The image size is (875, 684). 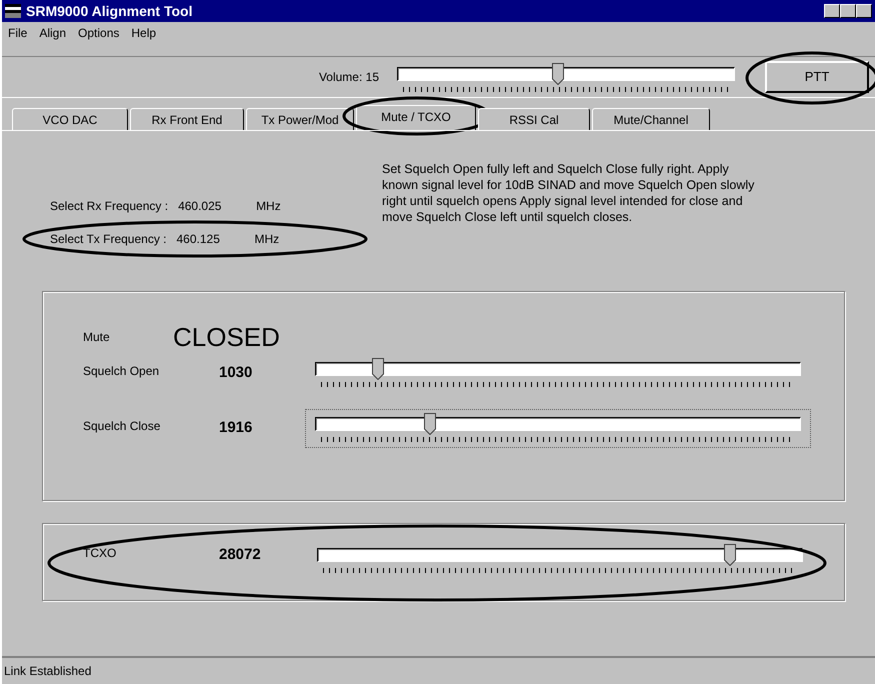 I want to click on instructions-text: Set Squelch Open fully left and Squelch Close fully right. Apply known signal level for 10dB SINAD and move Squelch Open slowly right until squelch opens Apply signal level intended for close and move Squelch Close left until squelch closes., so click(x=569, y=193).